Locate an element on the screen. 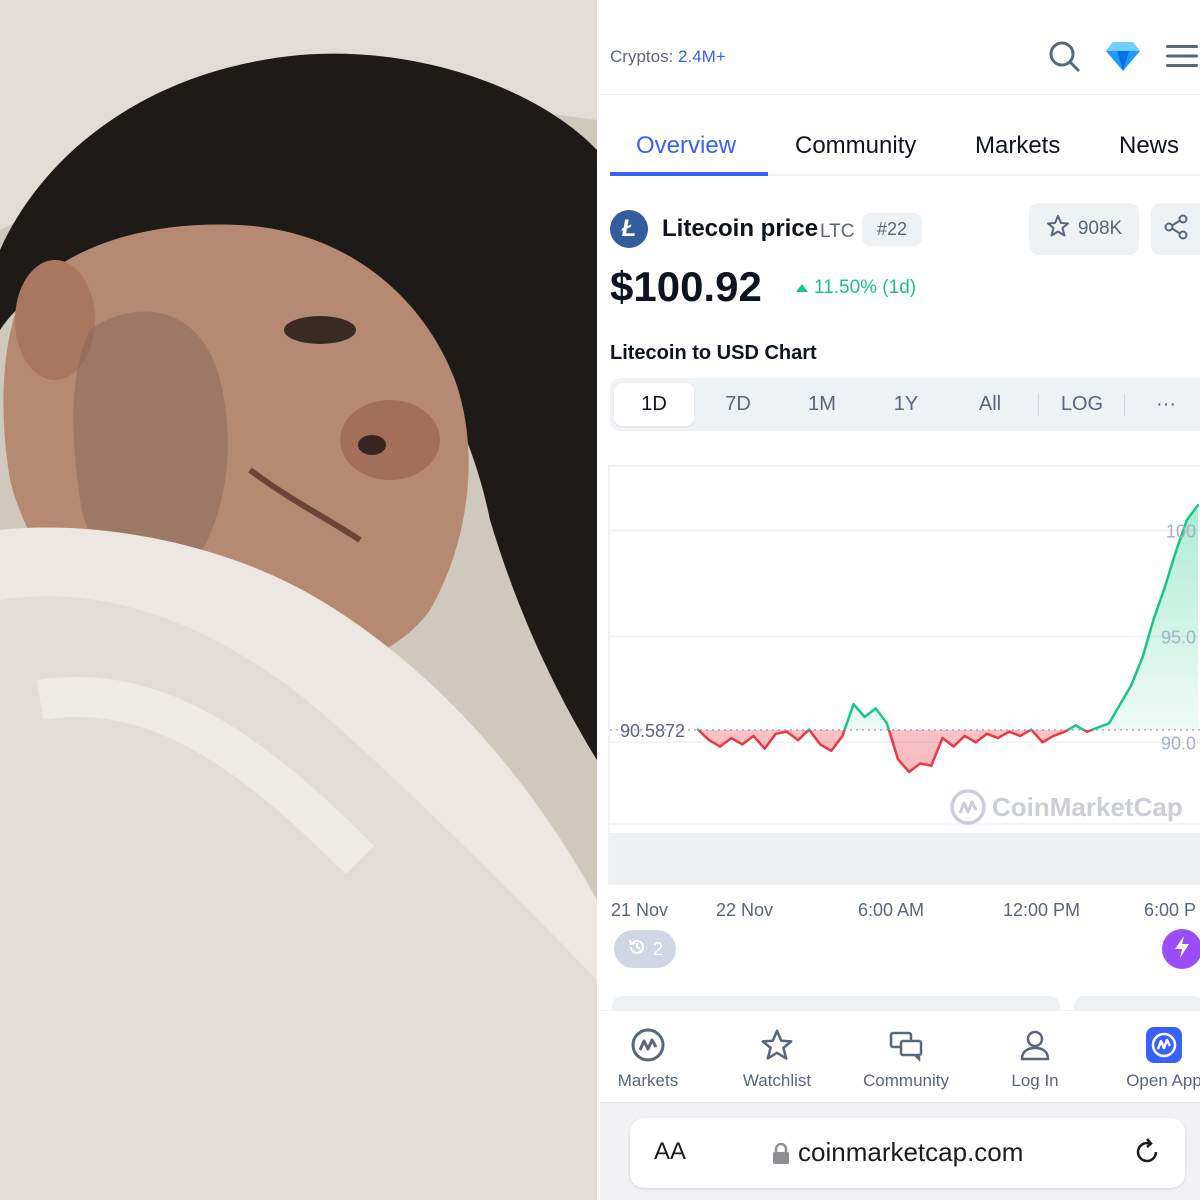  range-1d: 1D is located at coordinates (654, 404).